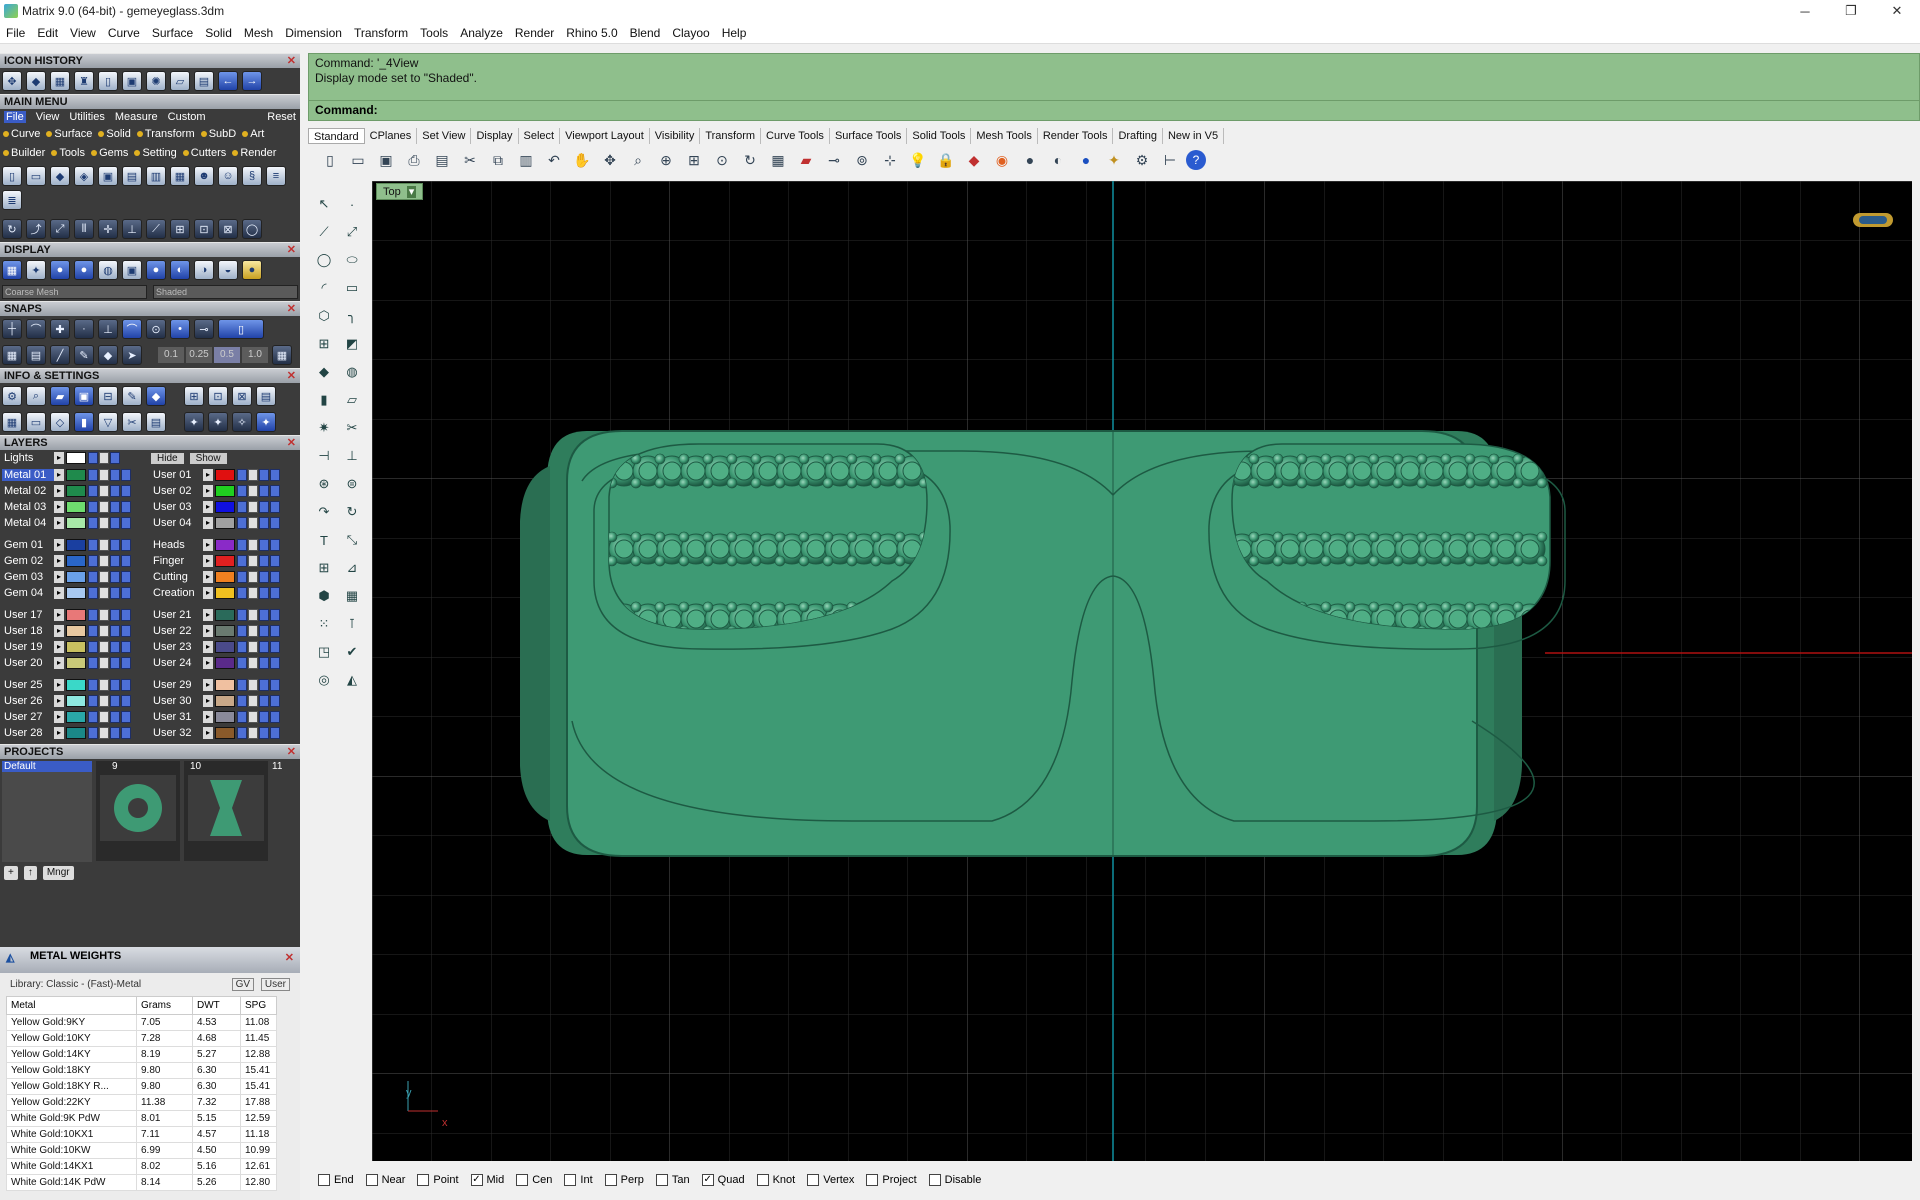 The image size is (1920, 1200). I want to click on table-row: White Gold:14K PdW 8.14 5.26 12.80, so click(141, 1182).